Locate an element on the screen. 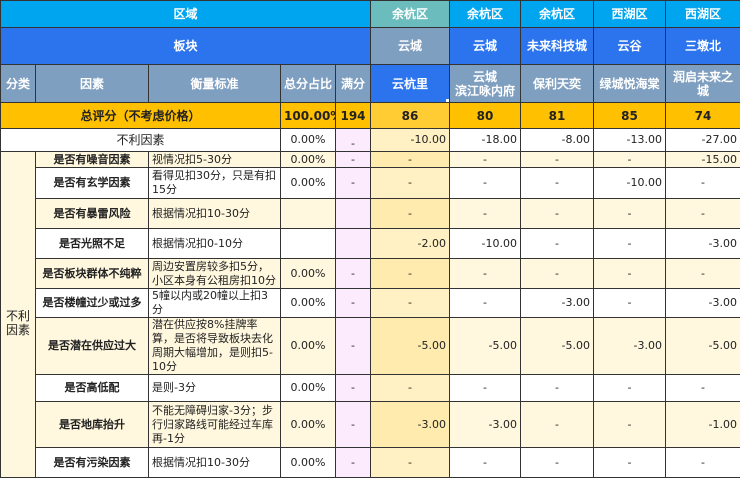 The image size is (740, 478). factor-value: -1.00 is located at coordinates (703, 425).